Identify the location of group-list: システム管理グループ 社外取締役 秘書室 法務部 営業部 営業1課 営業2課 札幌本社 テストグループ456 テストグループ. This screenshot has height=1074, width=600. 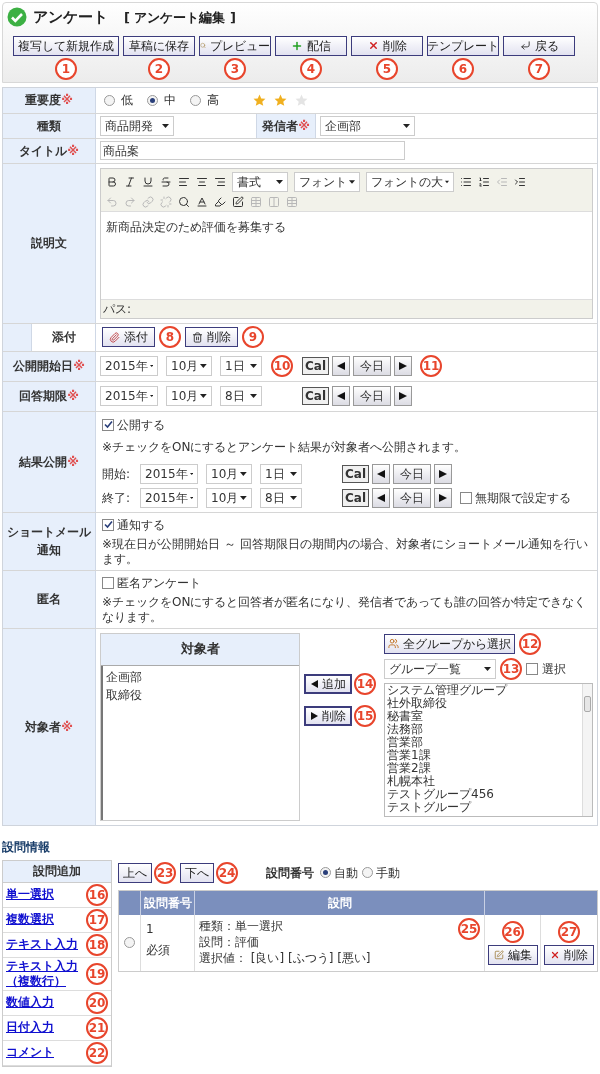
(488, 749).